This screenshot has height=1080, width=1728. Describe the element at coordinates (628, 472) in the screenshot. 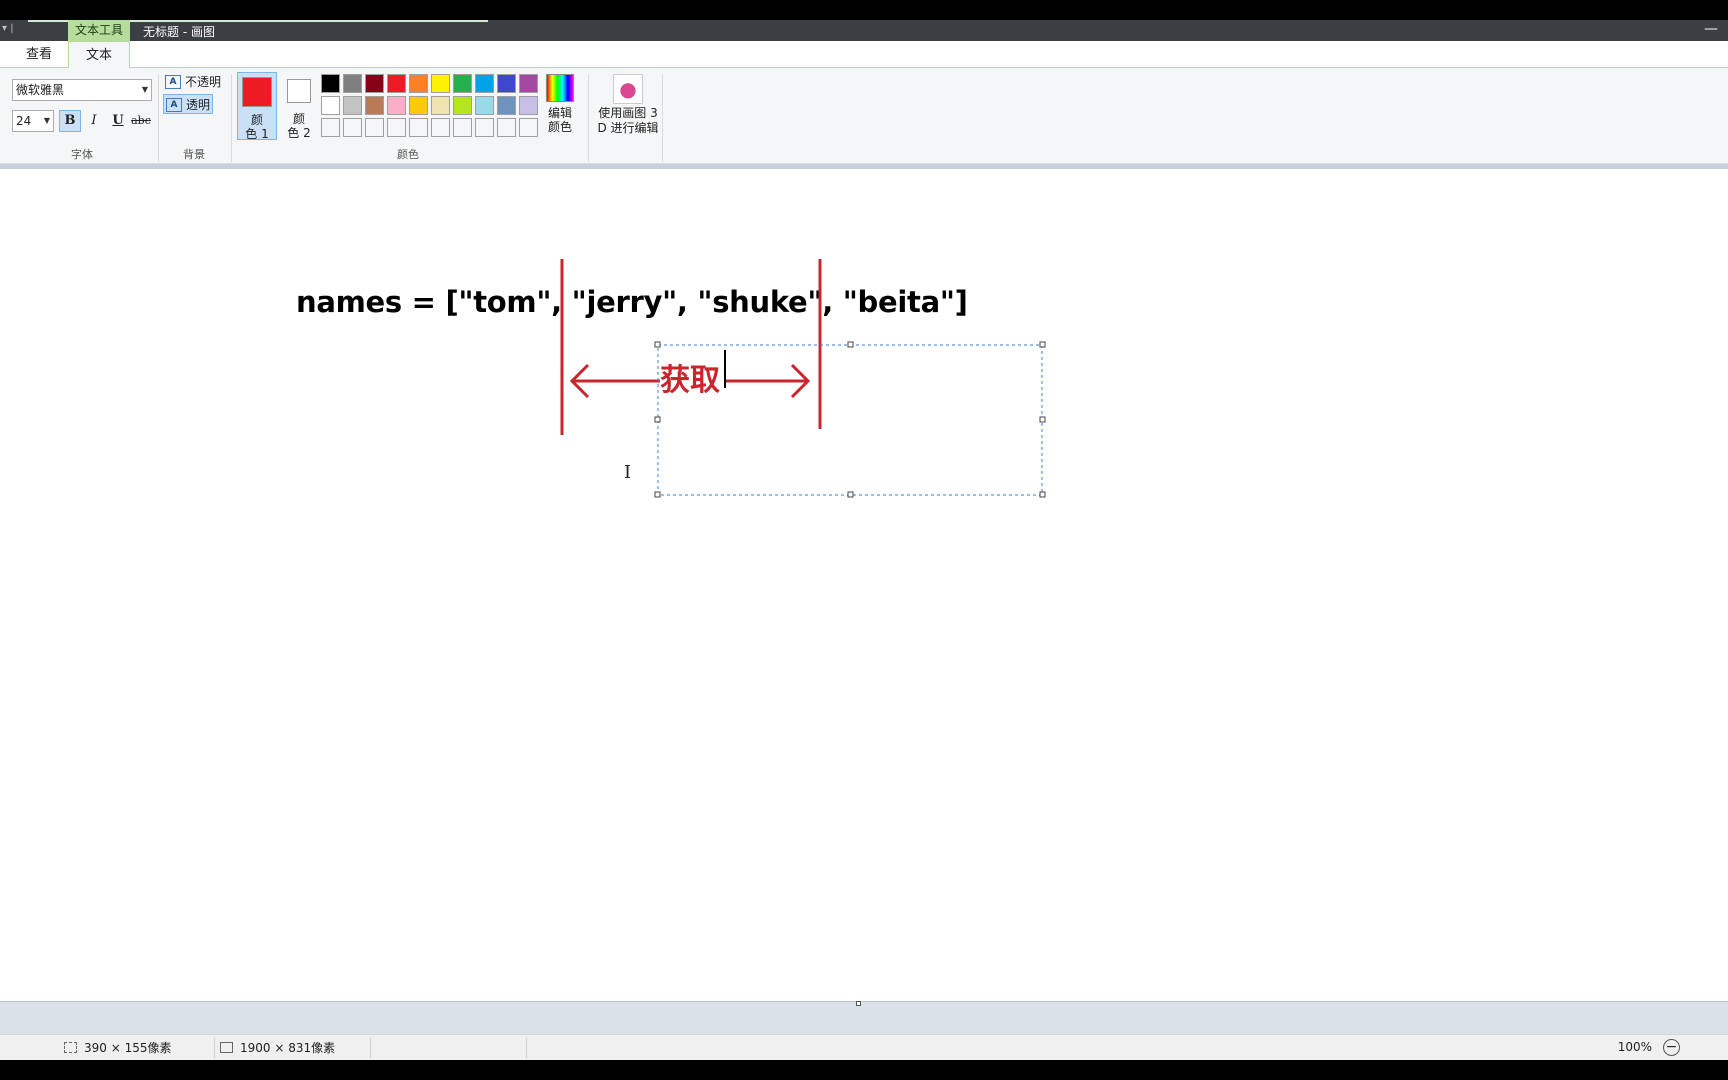

I see `ibeam-cursor-icon: I` at that location.